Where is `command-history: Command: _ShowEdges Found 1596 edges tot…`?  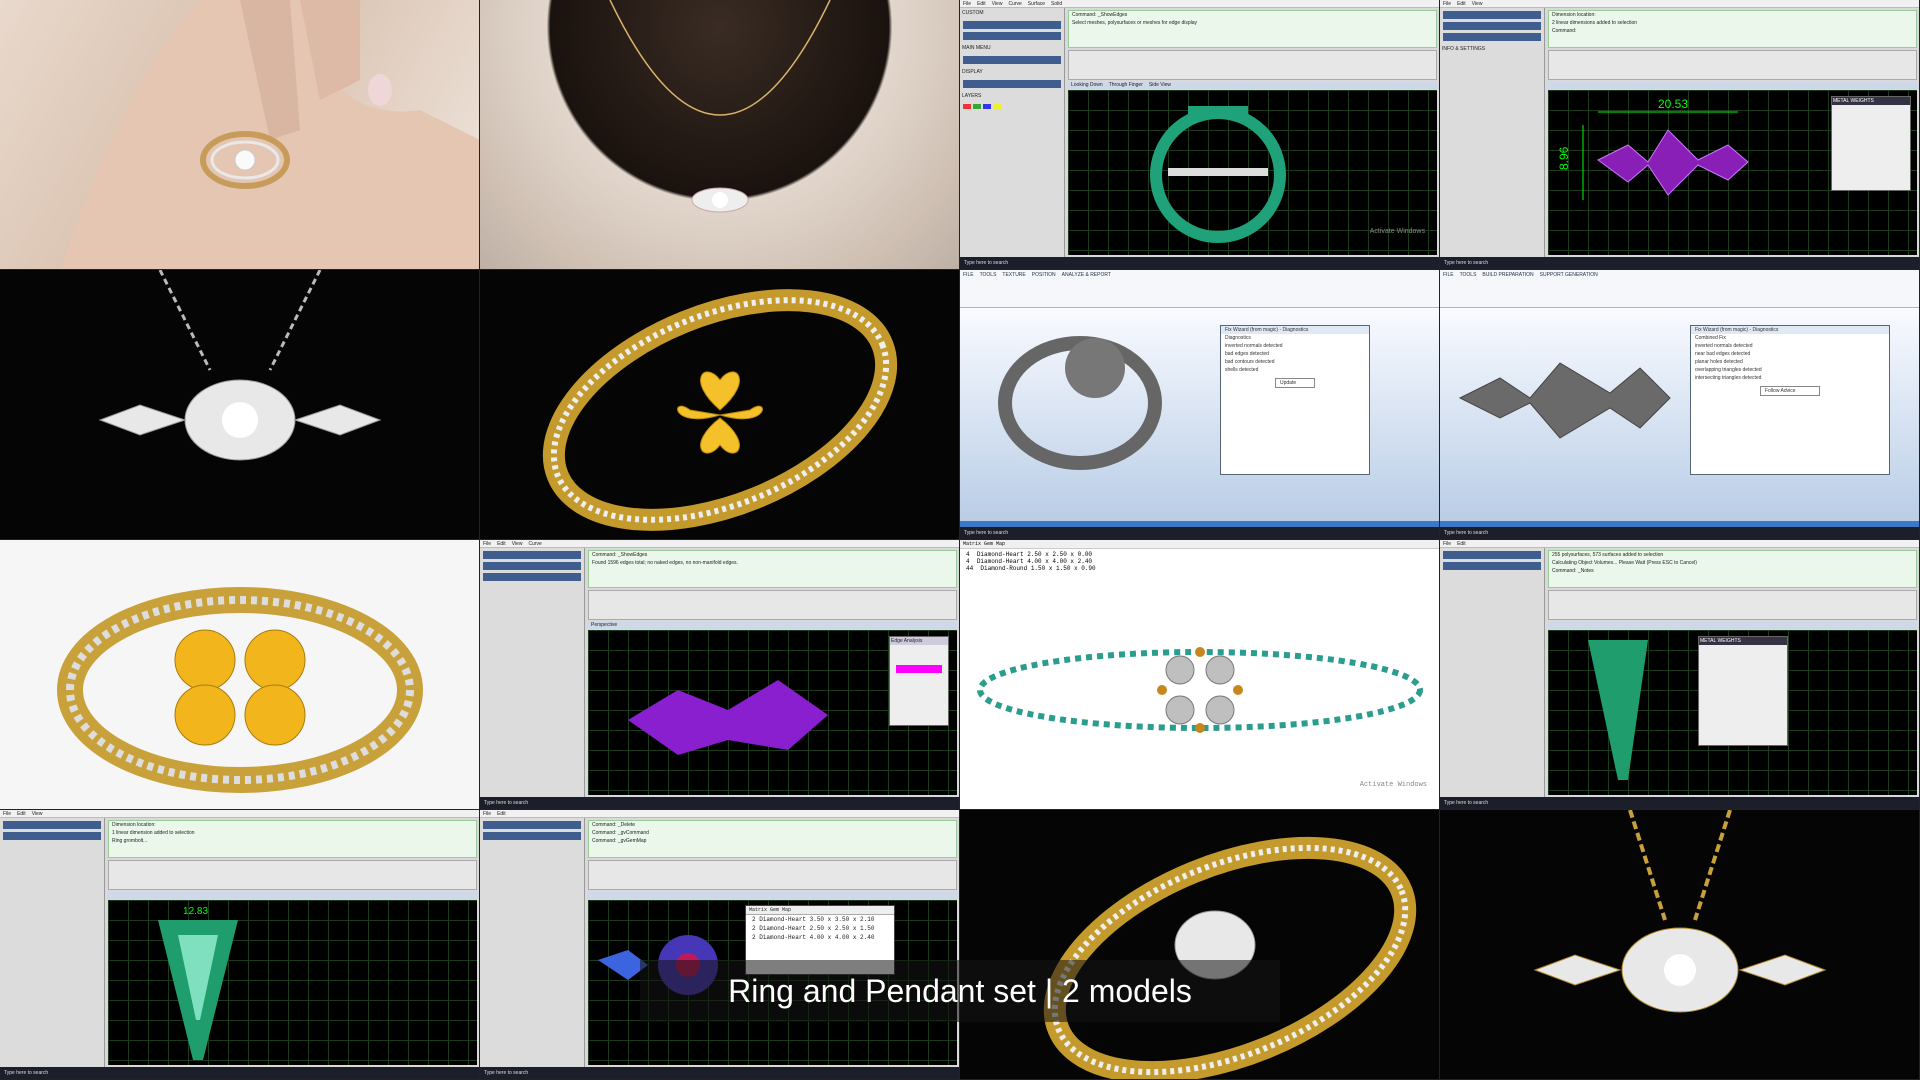 command-history: Command: _ShowEdges Found 1596 edges tot… is located at coordinates (772, 569).